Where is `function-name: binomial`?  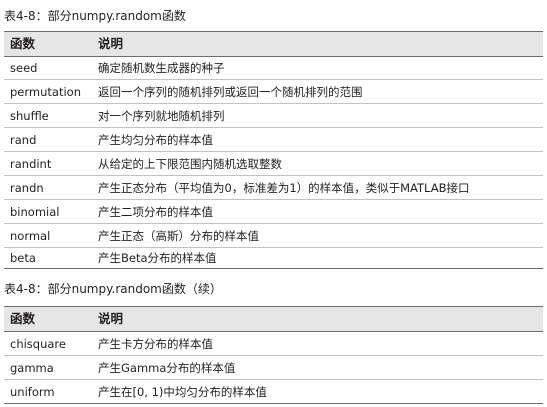
function-name: binomial is located at coordinates (35, 211).